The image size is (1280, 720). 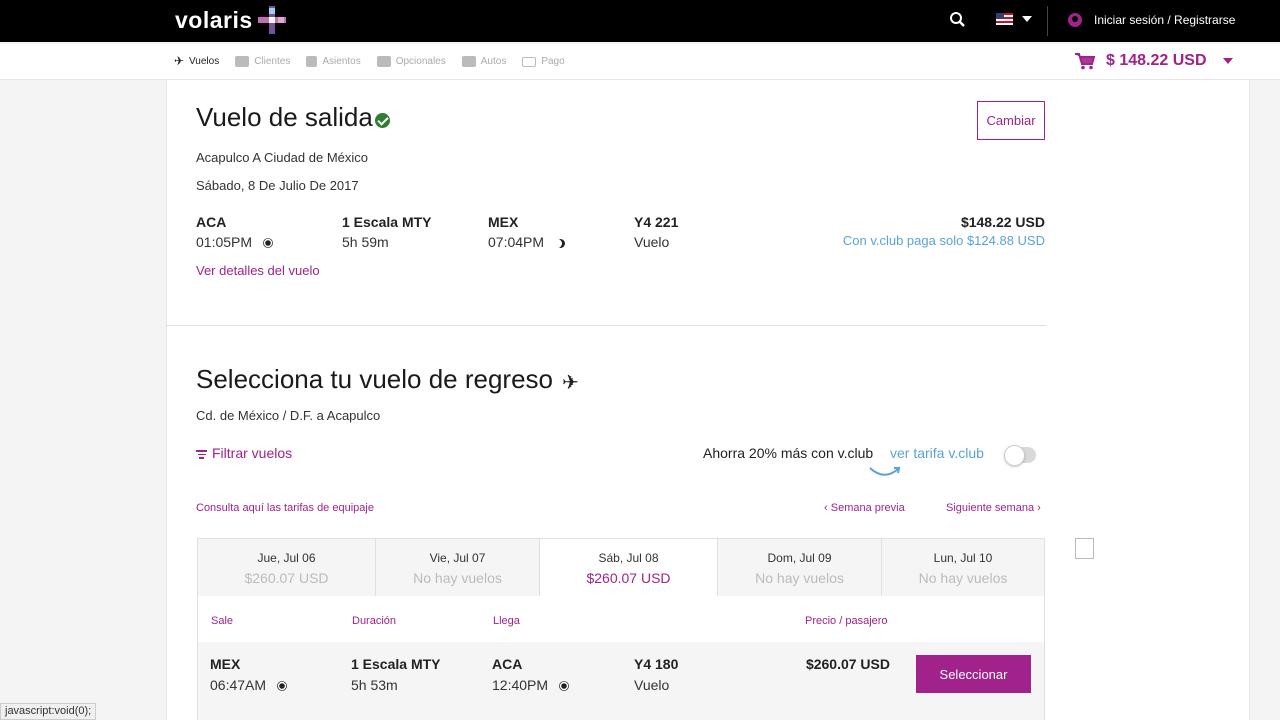 I want to click on column-header-price: Precio / pasajero, so click(x=846, y=621).